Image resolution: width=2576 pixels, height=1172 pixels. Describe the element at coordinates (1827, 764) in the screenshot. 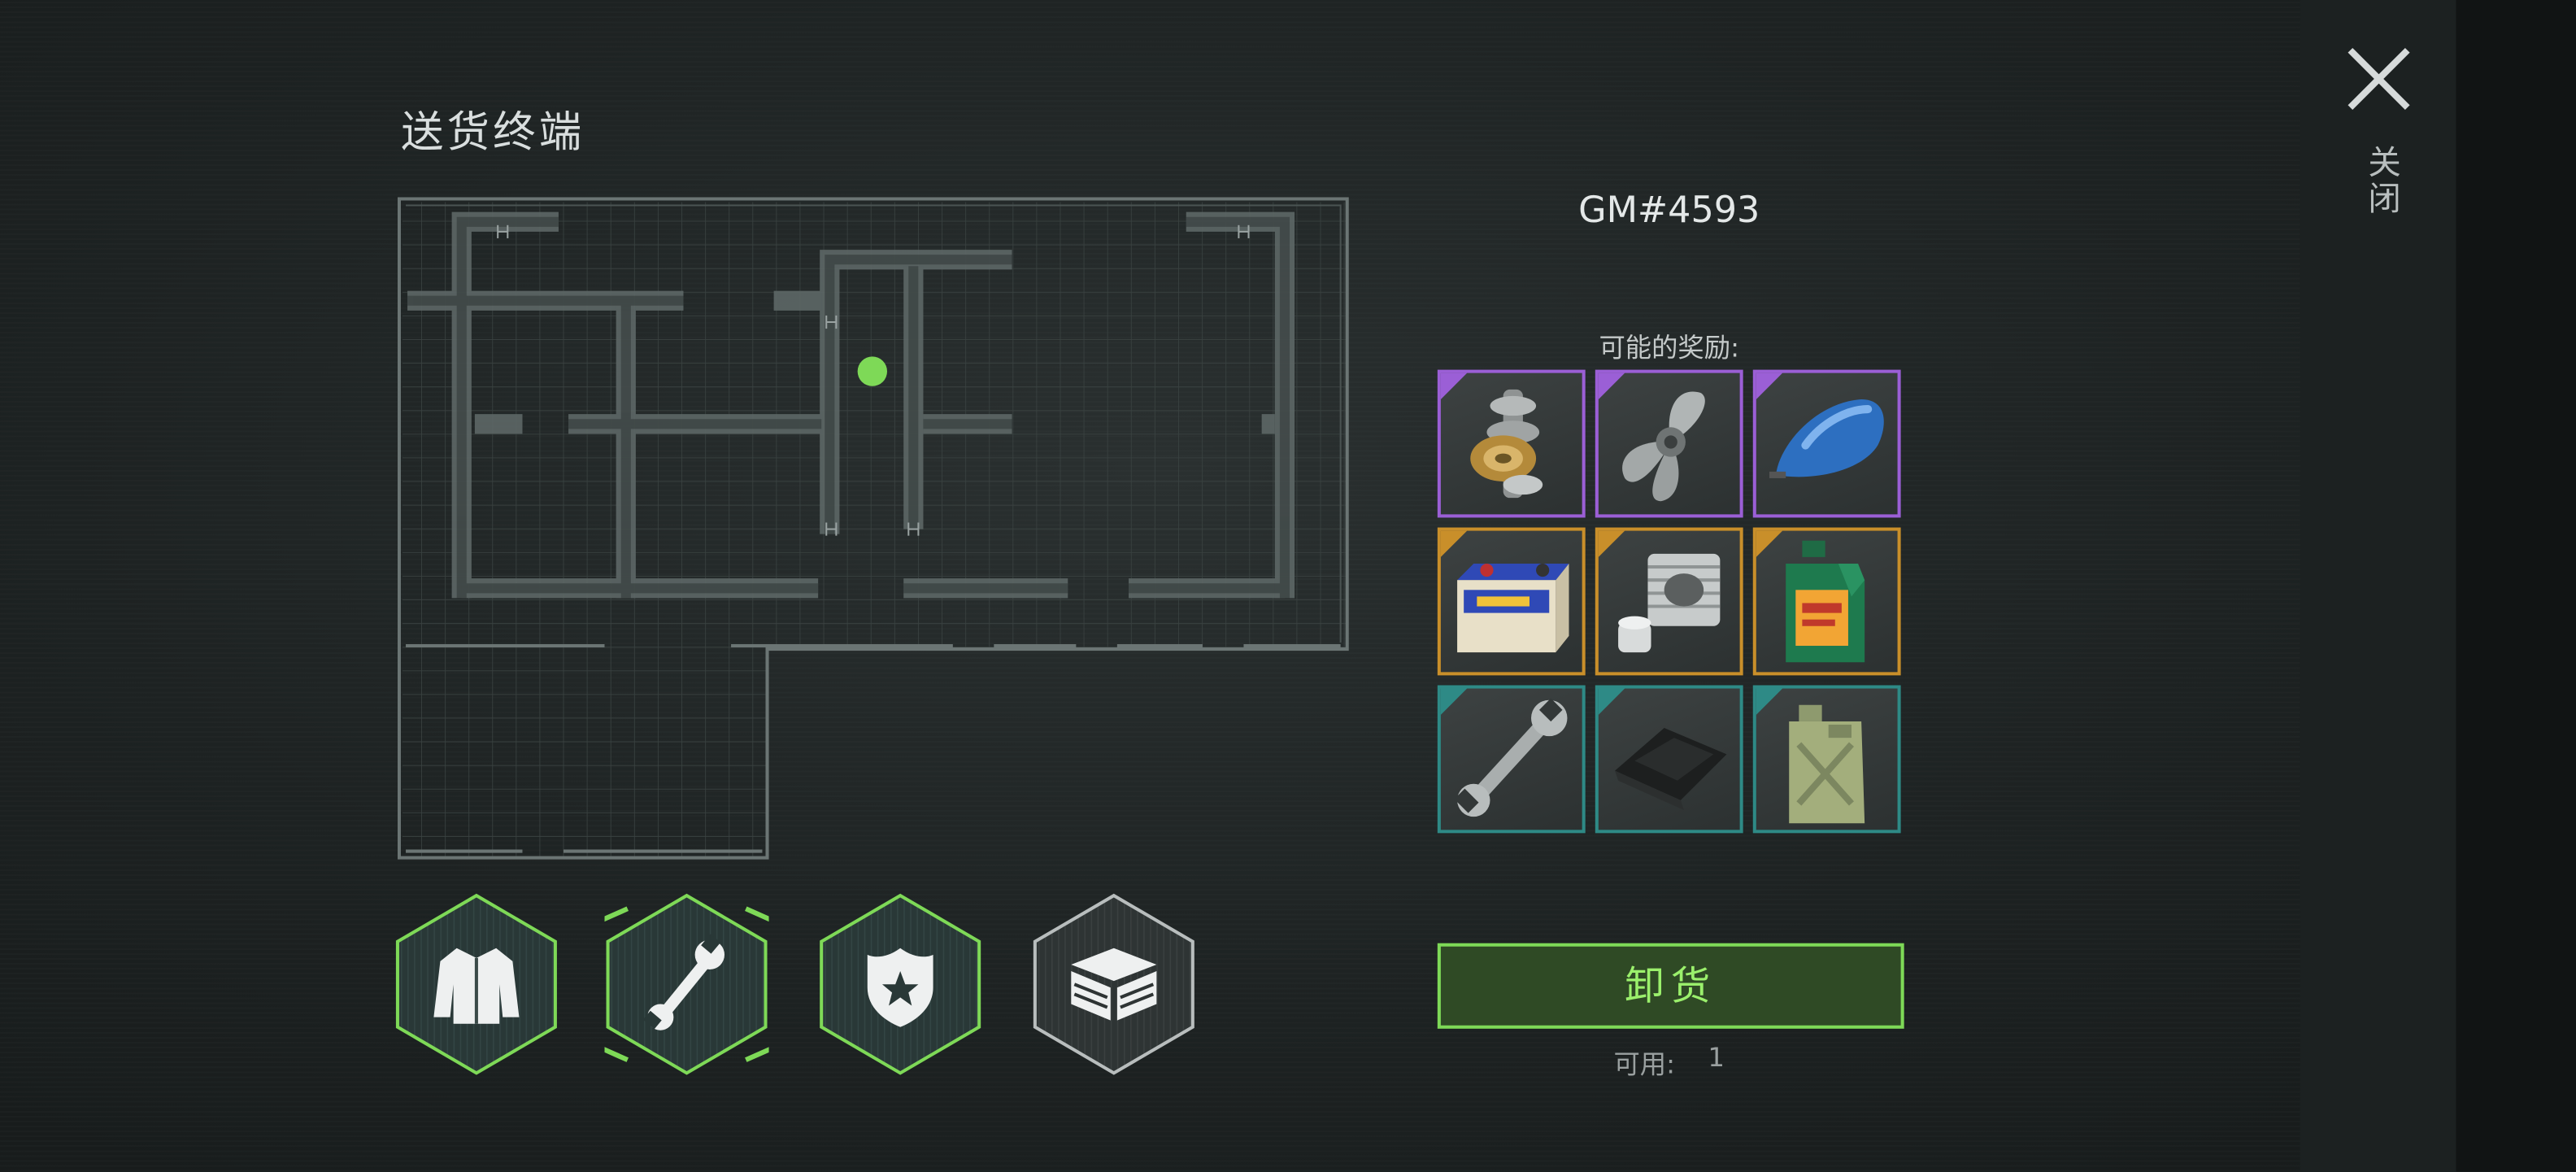

I see `jerrycan-icon` at that location.